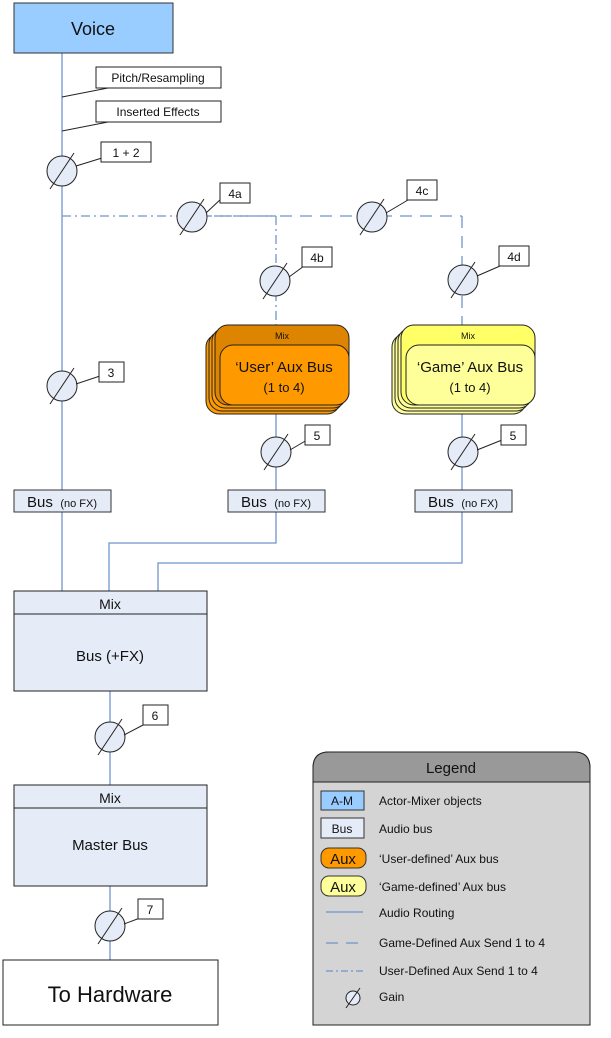 The width and height of the screenshot is (611, 1038). Describe the element at coordinates (213, 209) in the screenshot. I see `gain-4a: 4a` at that location.